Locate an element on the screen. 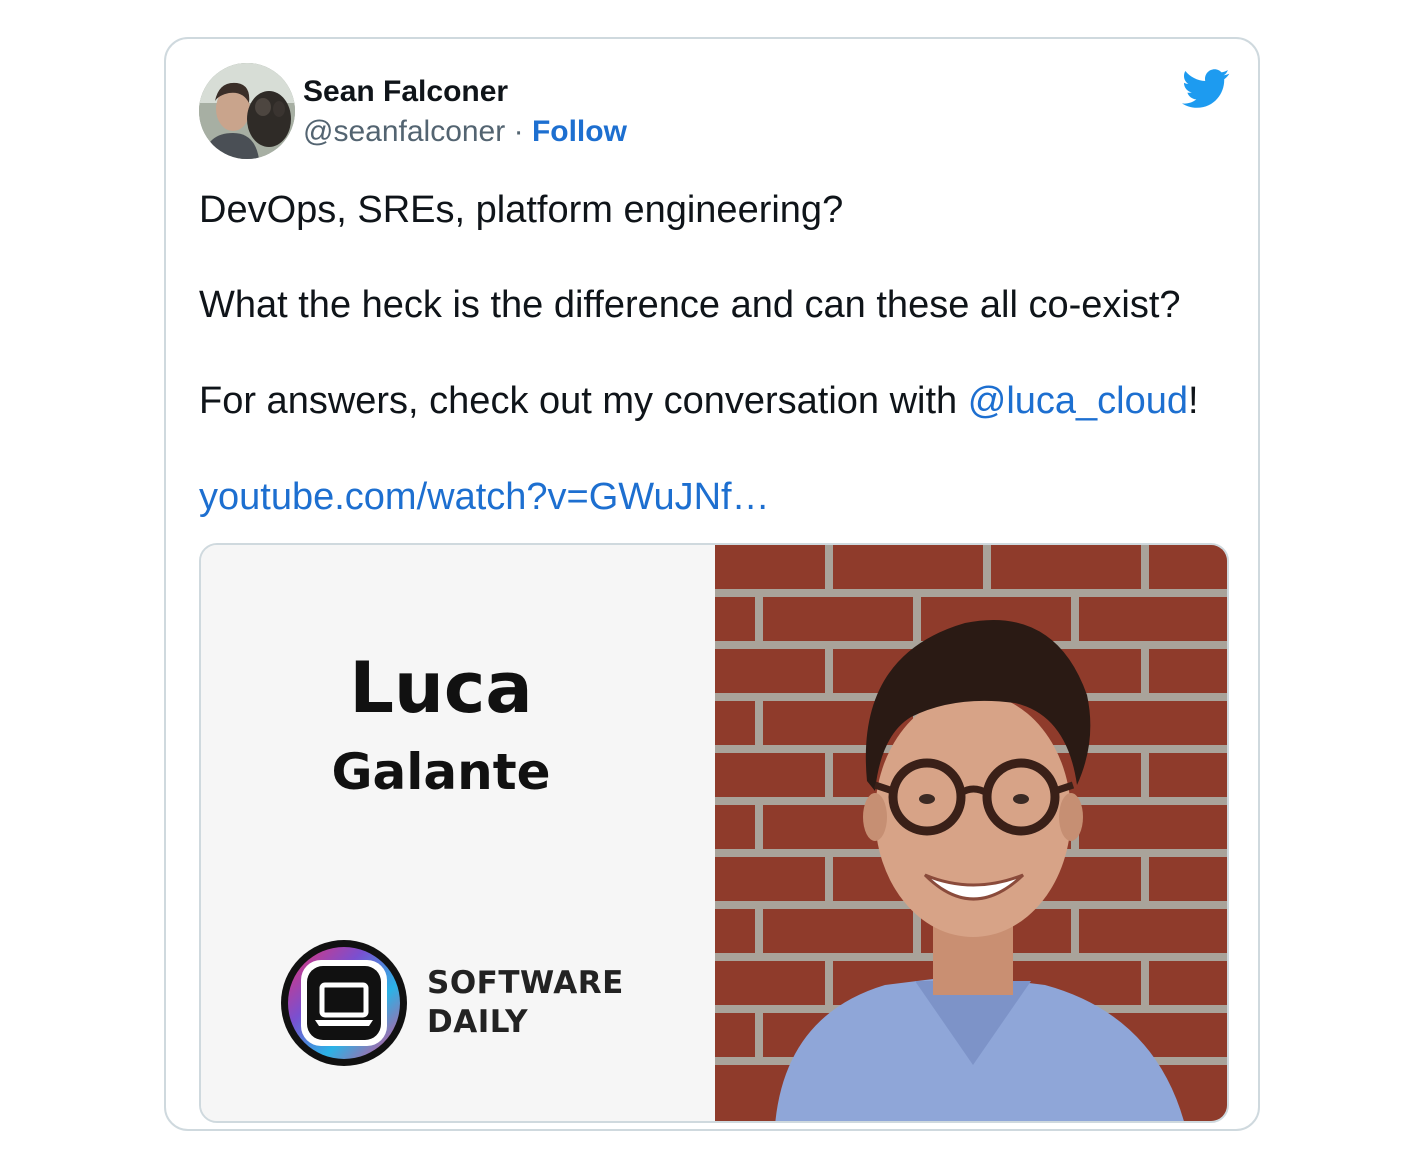  author-handle: @seanfalconer is located at coordinates (404, 131).